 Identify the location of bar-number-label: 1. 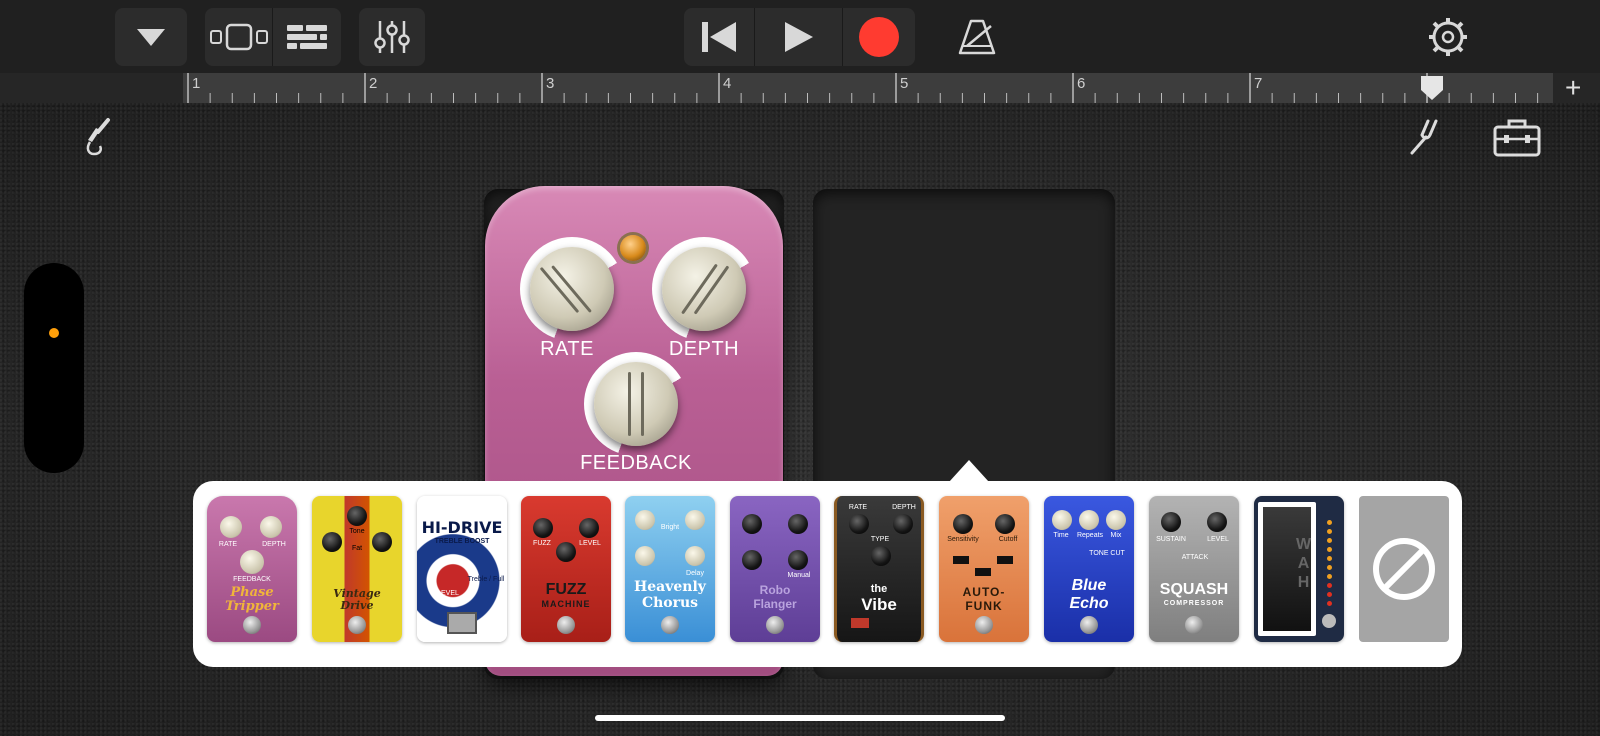
(196, 83).